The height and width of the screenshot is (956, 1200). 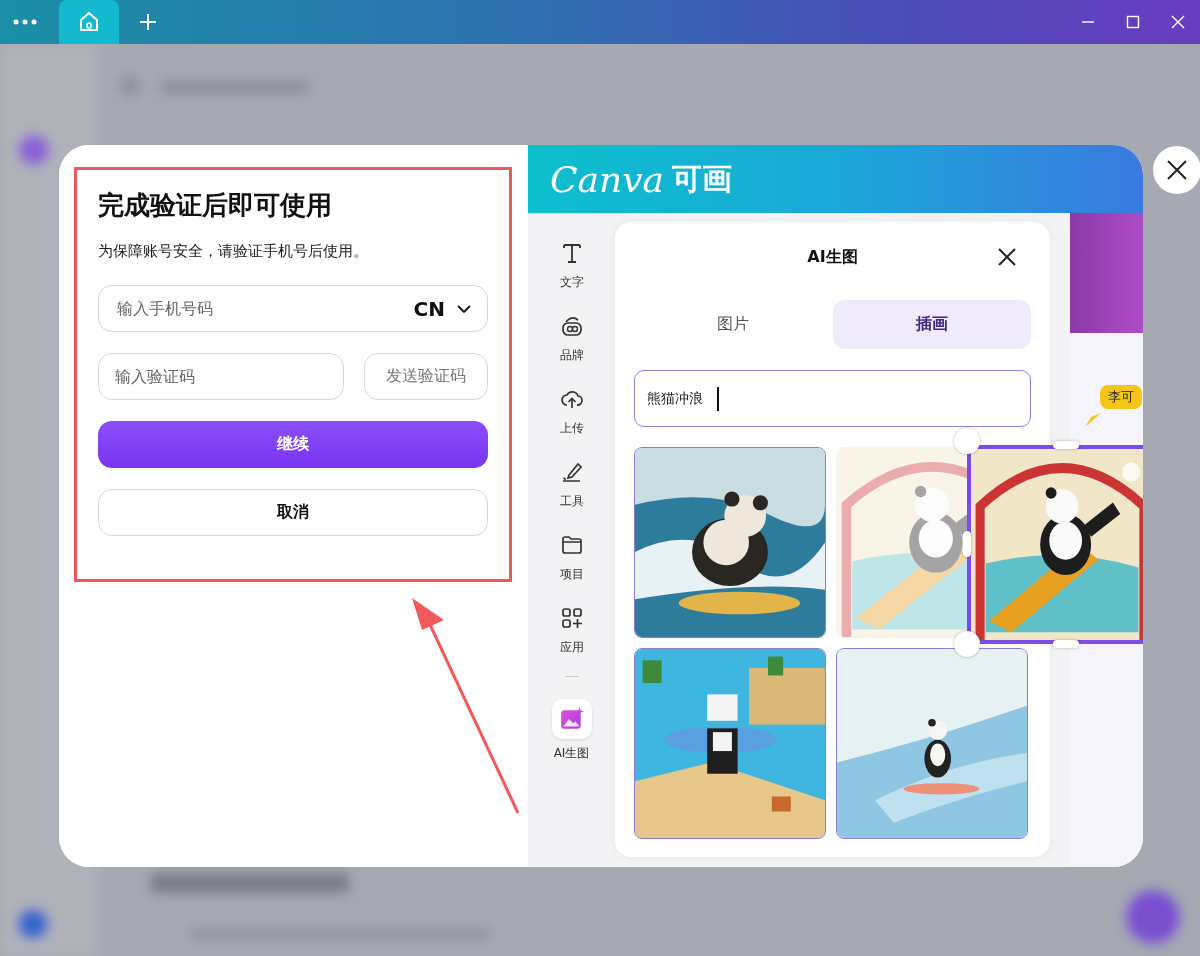 I want to click on prompt-field: 熊猫冲浪, so click(x=832, y=398).